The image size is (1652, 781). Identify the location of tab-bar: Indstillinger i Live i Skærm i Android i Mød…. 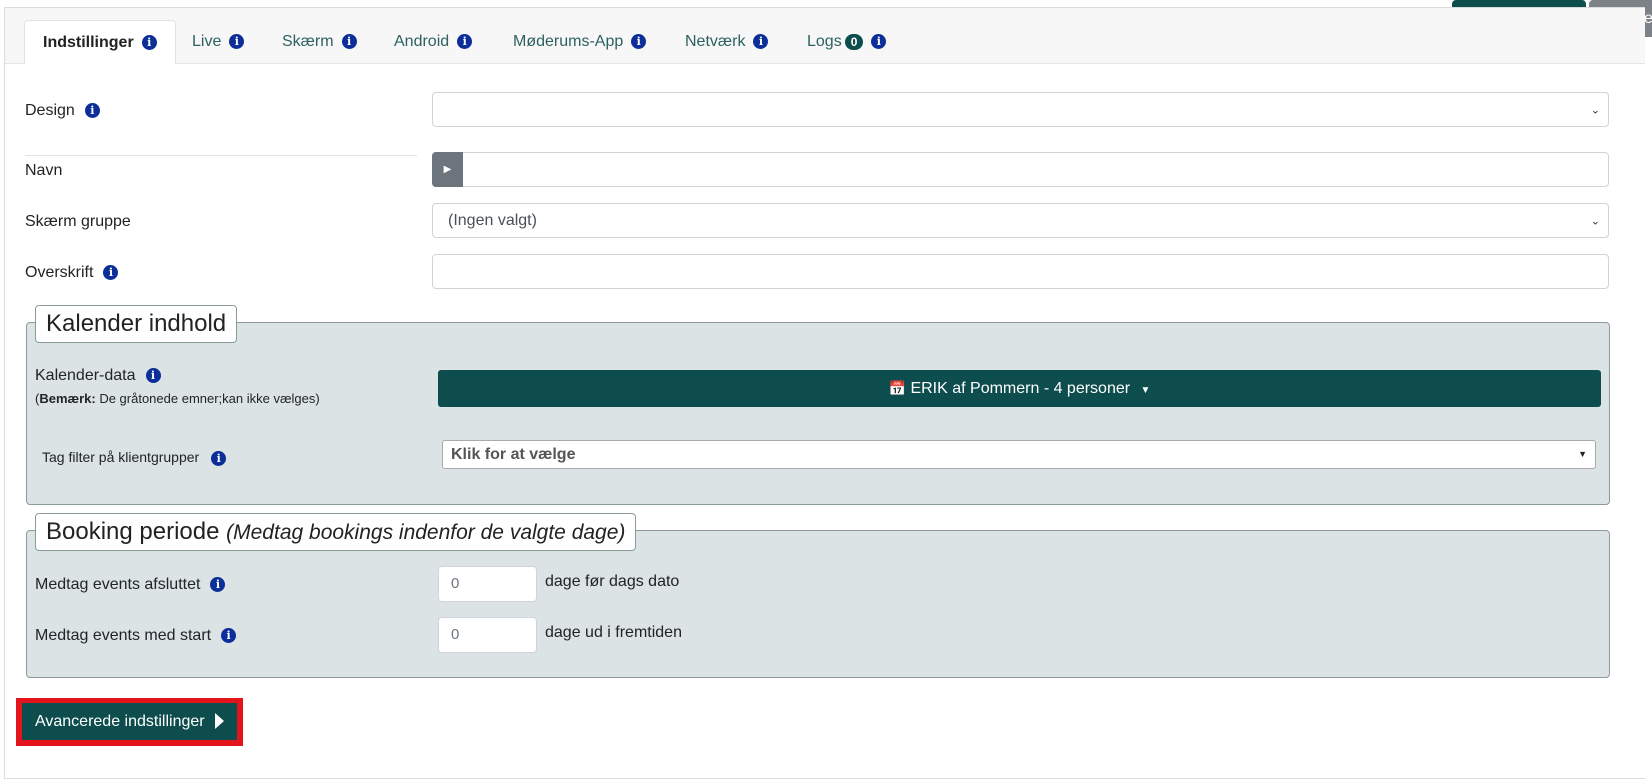
(825, 36).